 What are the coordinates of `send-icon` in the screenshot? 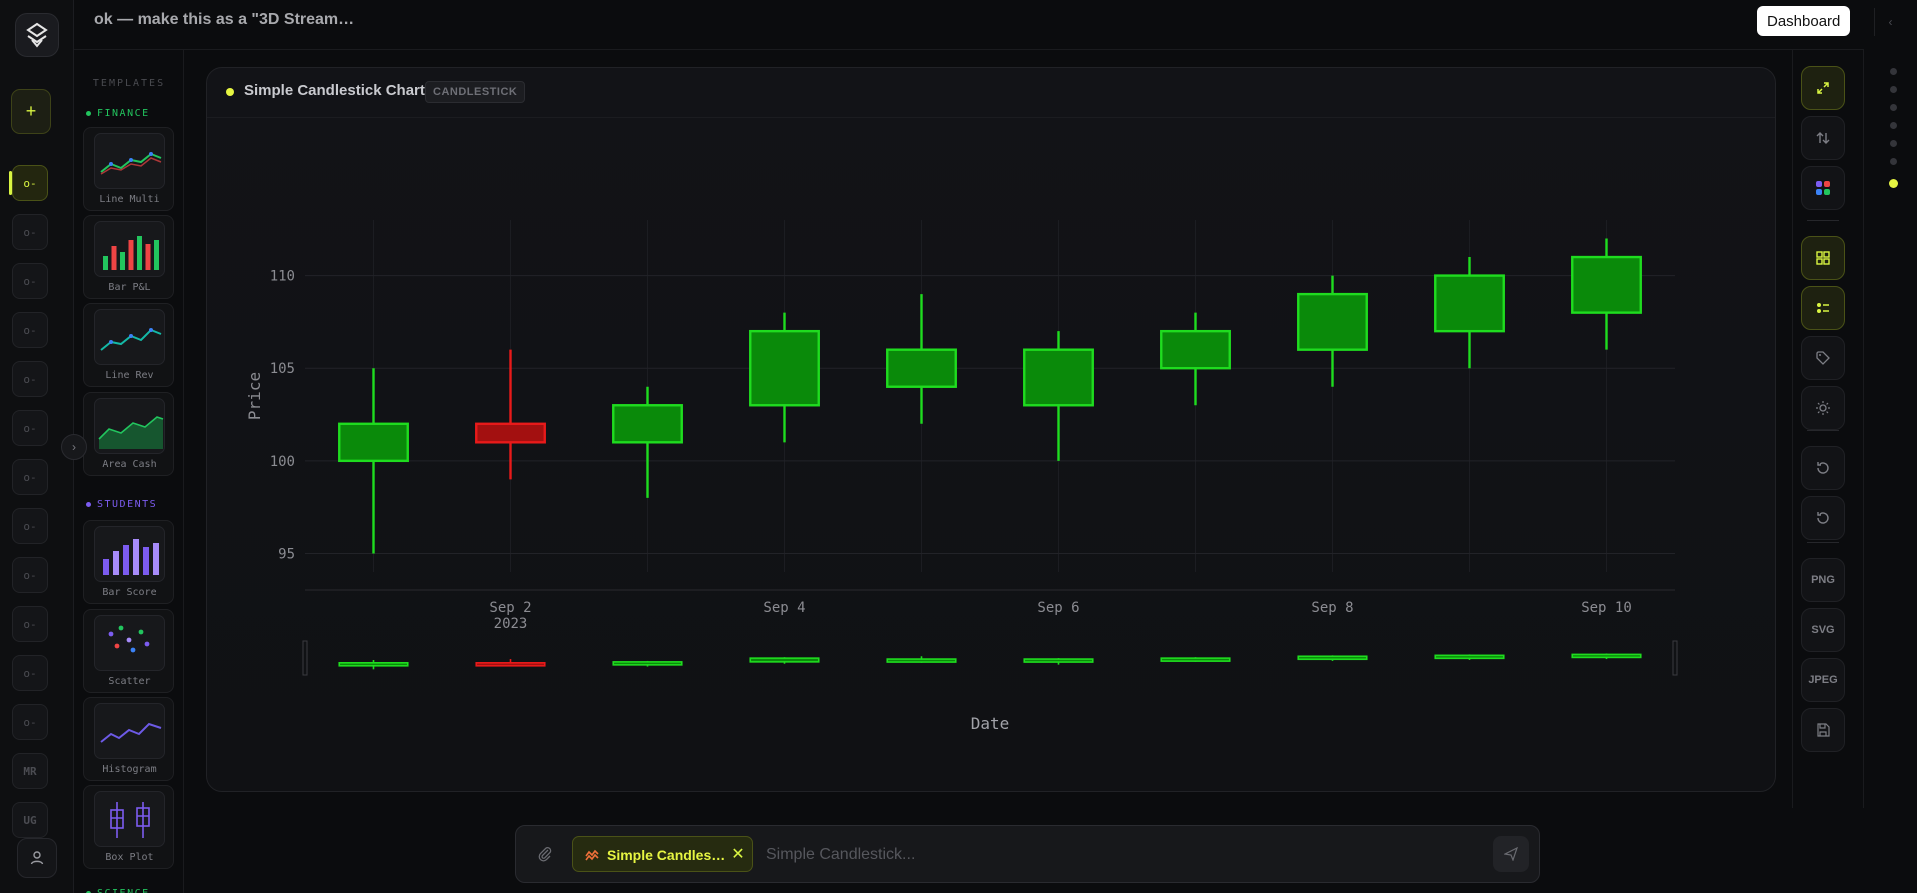 It's located at (1511, 854).